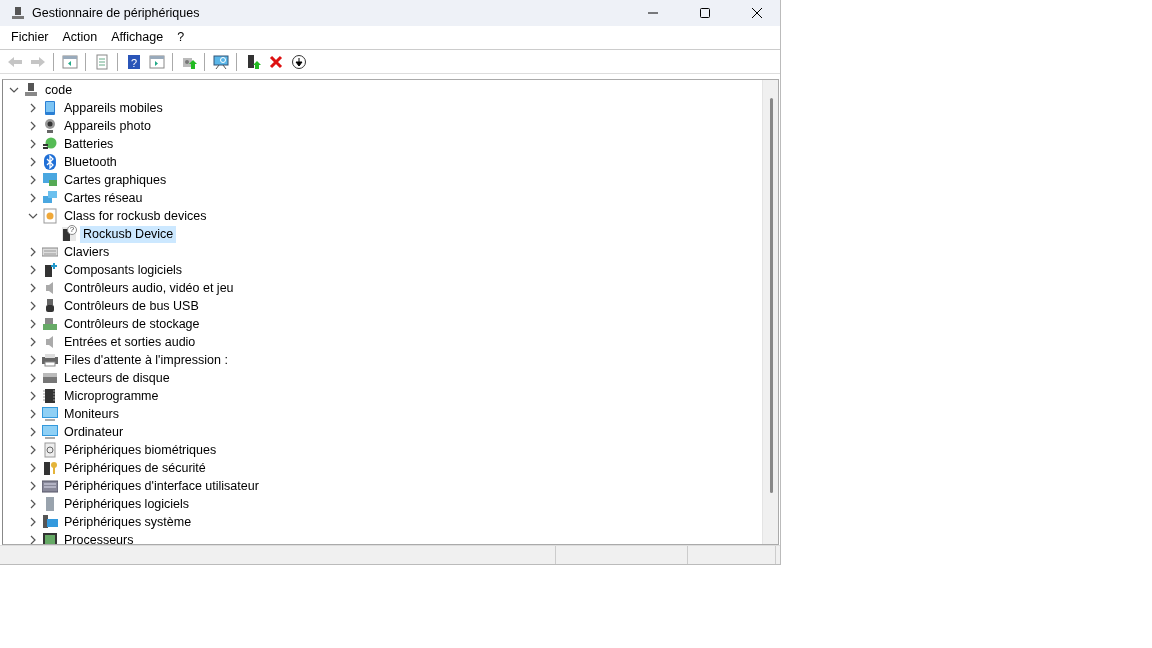  I want to click on tree-item: Moniteurs, so click(91, 414).